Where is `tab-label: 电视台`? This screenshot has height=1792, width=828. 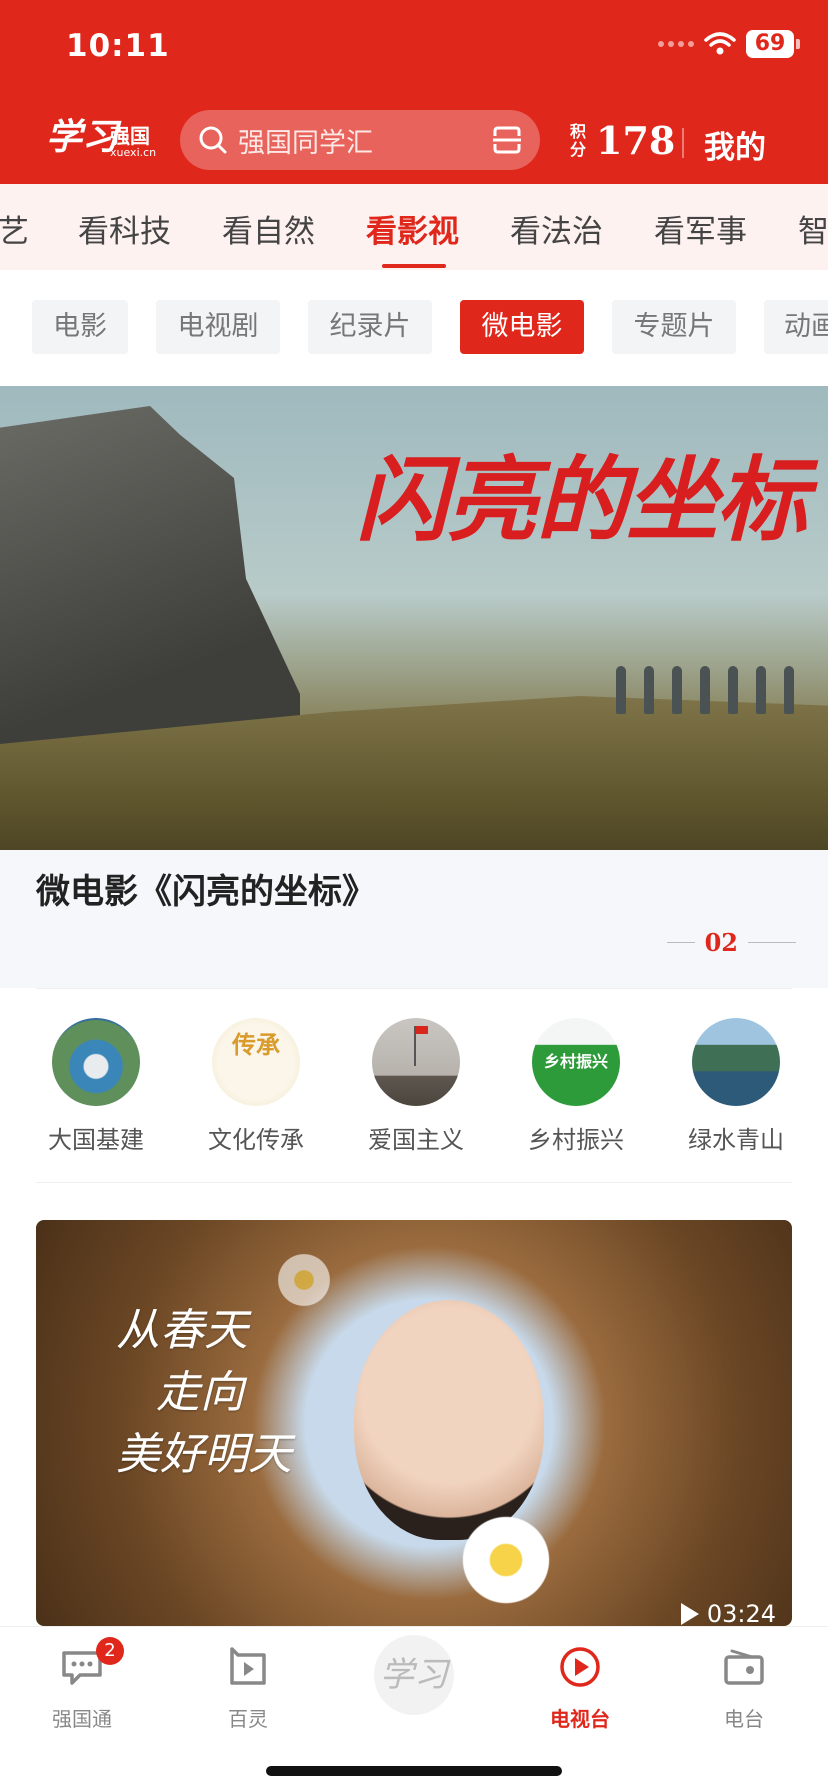
tab-label: 电视台 is located at coordinates (580, 1719).